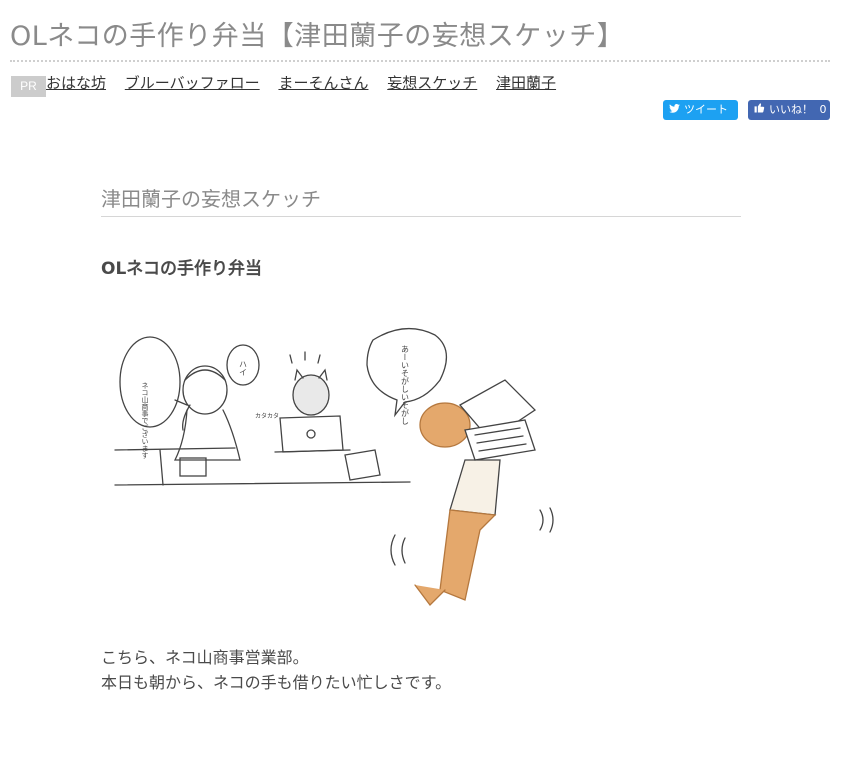 This screenshot has width=851, height=771. I want to click on cat-at-desk-drawing, so click(309, 383).